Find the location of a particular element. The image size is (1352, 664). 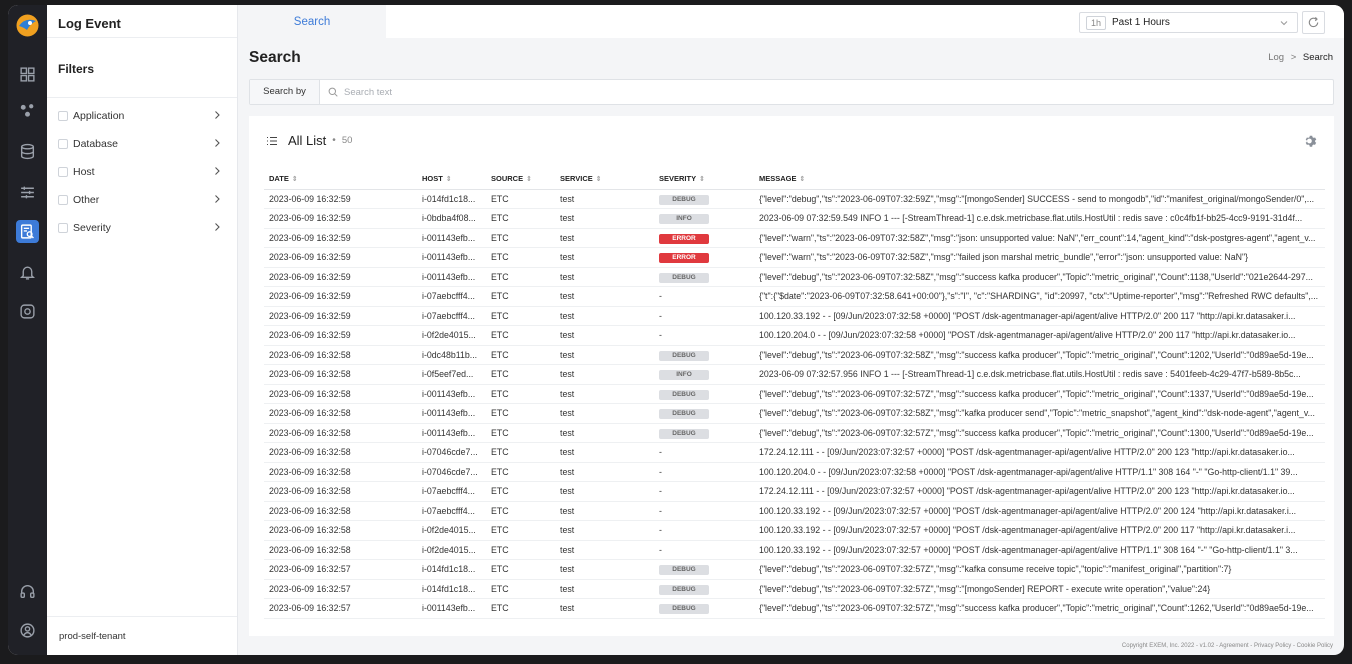

search-by-button: Search by is located at coordinates (285, 92).